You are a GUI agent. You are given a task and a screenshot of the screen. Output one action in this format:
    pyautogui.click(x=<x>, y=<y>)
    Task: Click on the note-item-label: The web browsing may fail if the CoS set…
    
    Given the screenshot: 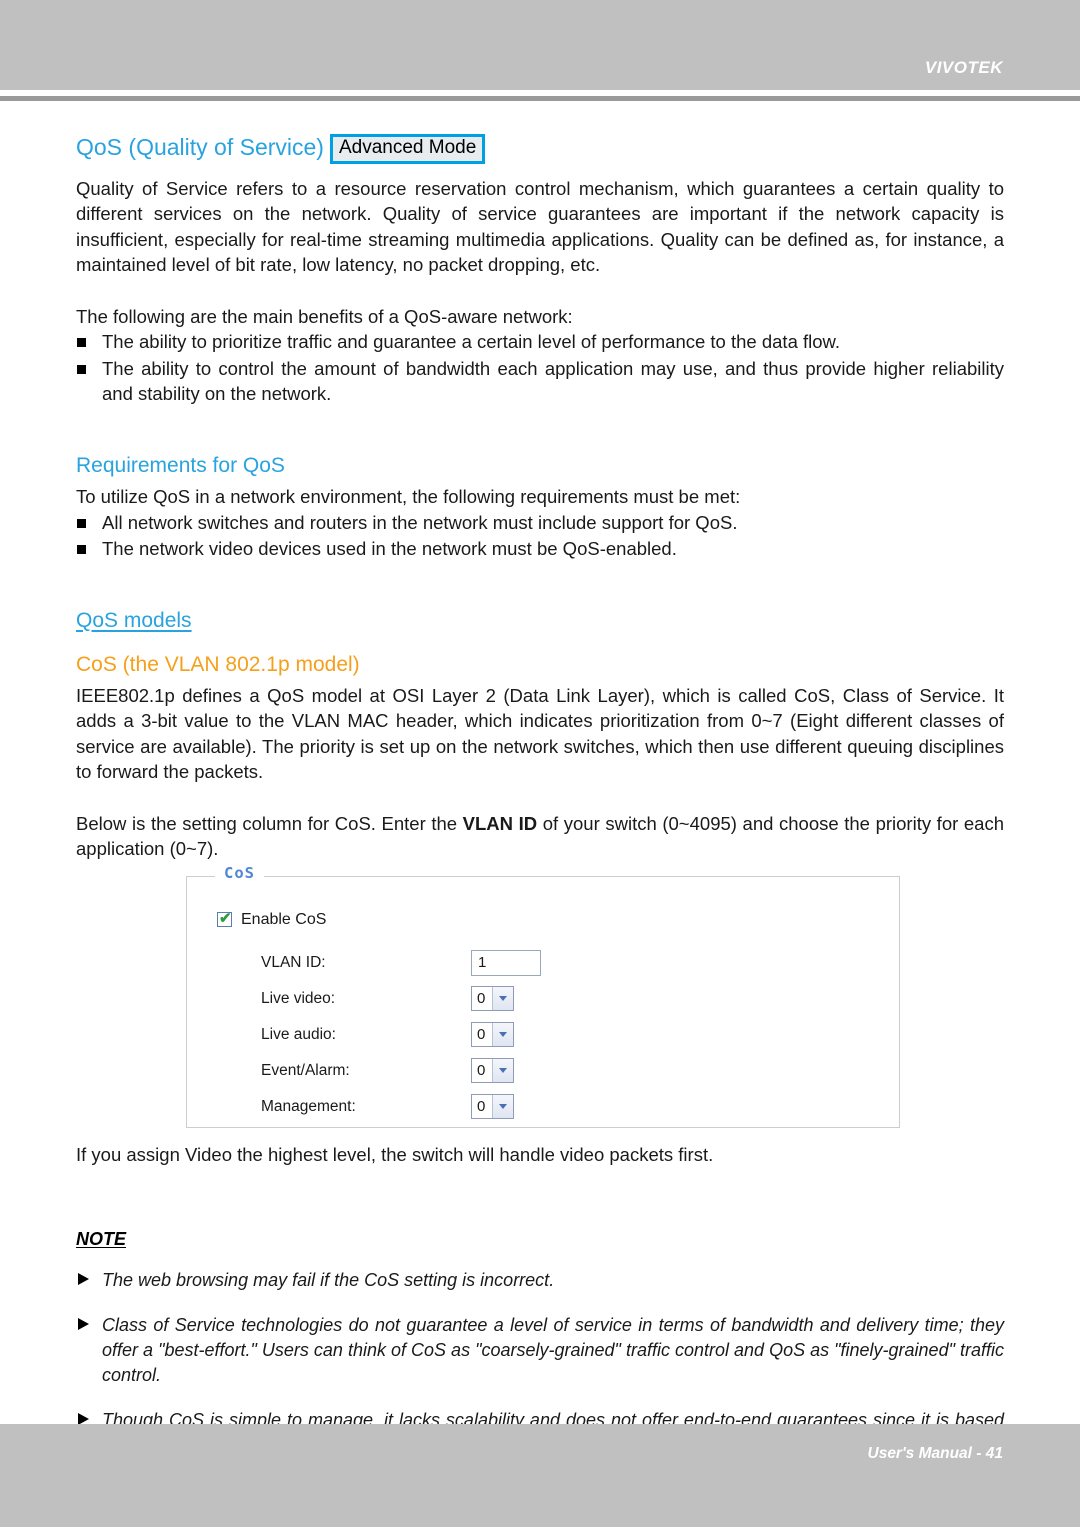 What is the action you would take?
    pyautogui.click(x=328, y=1280)
    